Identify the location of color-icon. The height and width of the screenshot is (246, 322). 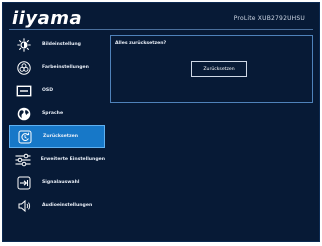
(24, 68).